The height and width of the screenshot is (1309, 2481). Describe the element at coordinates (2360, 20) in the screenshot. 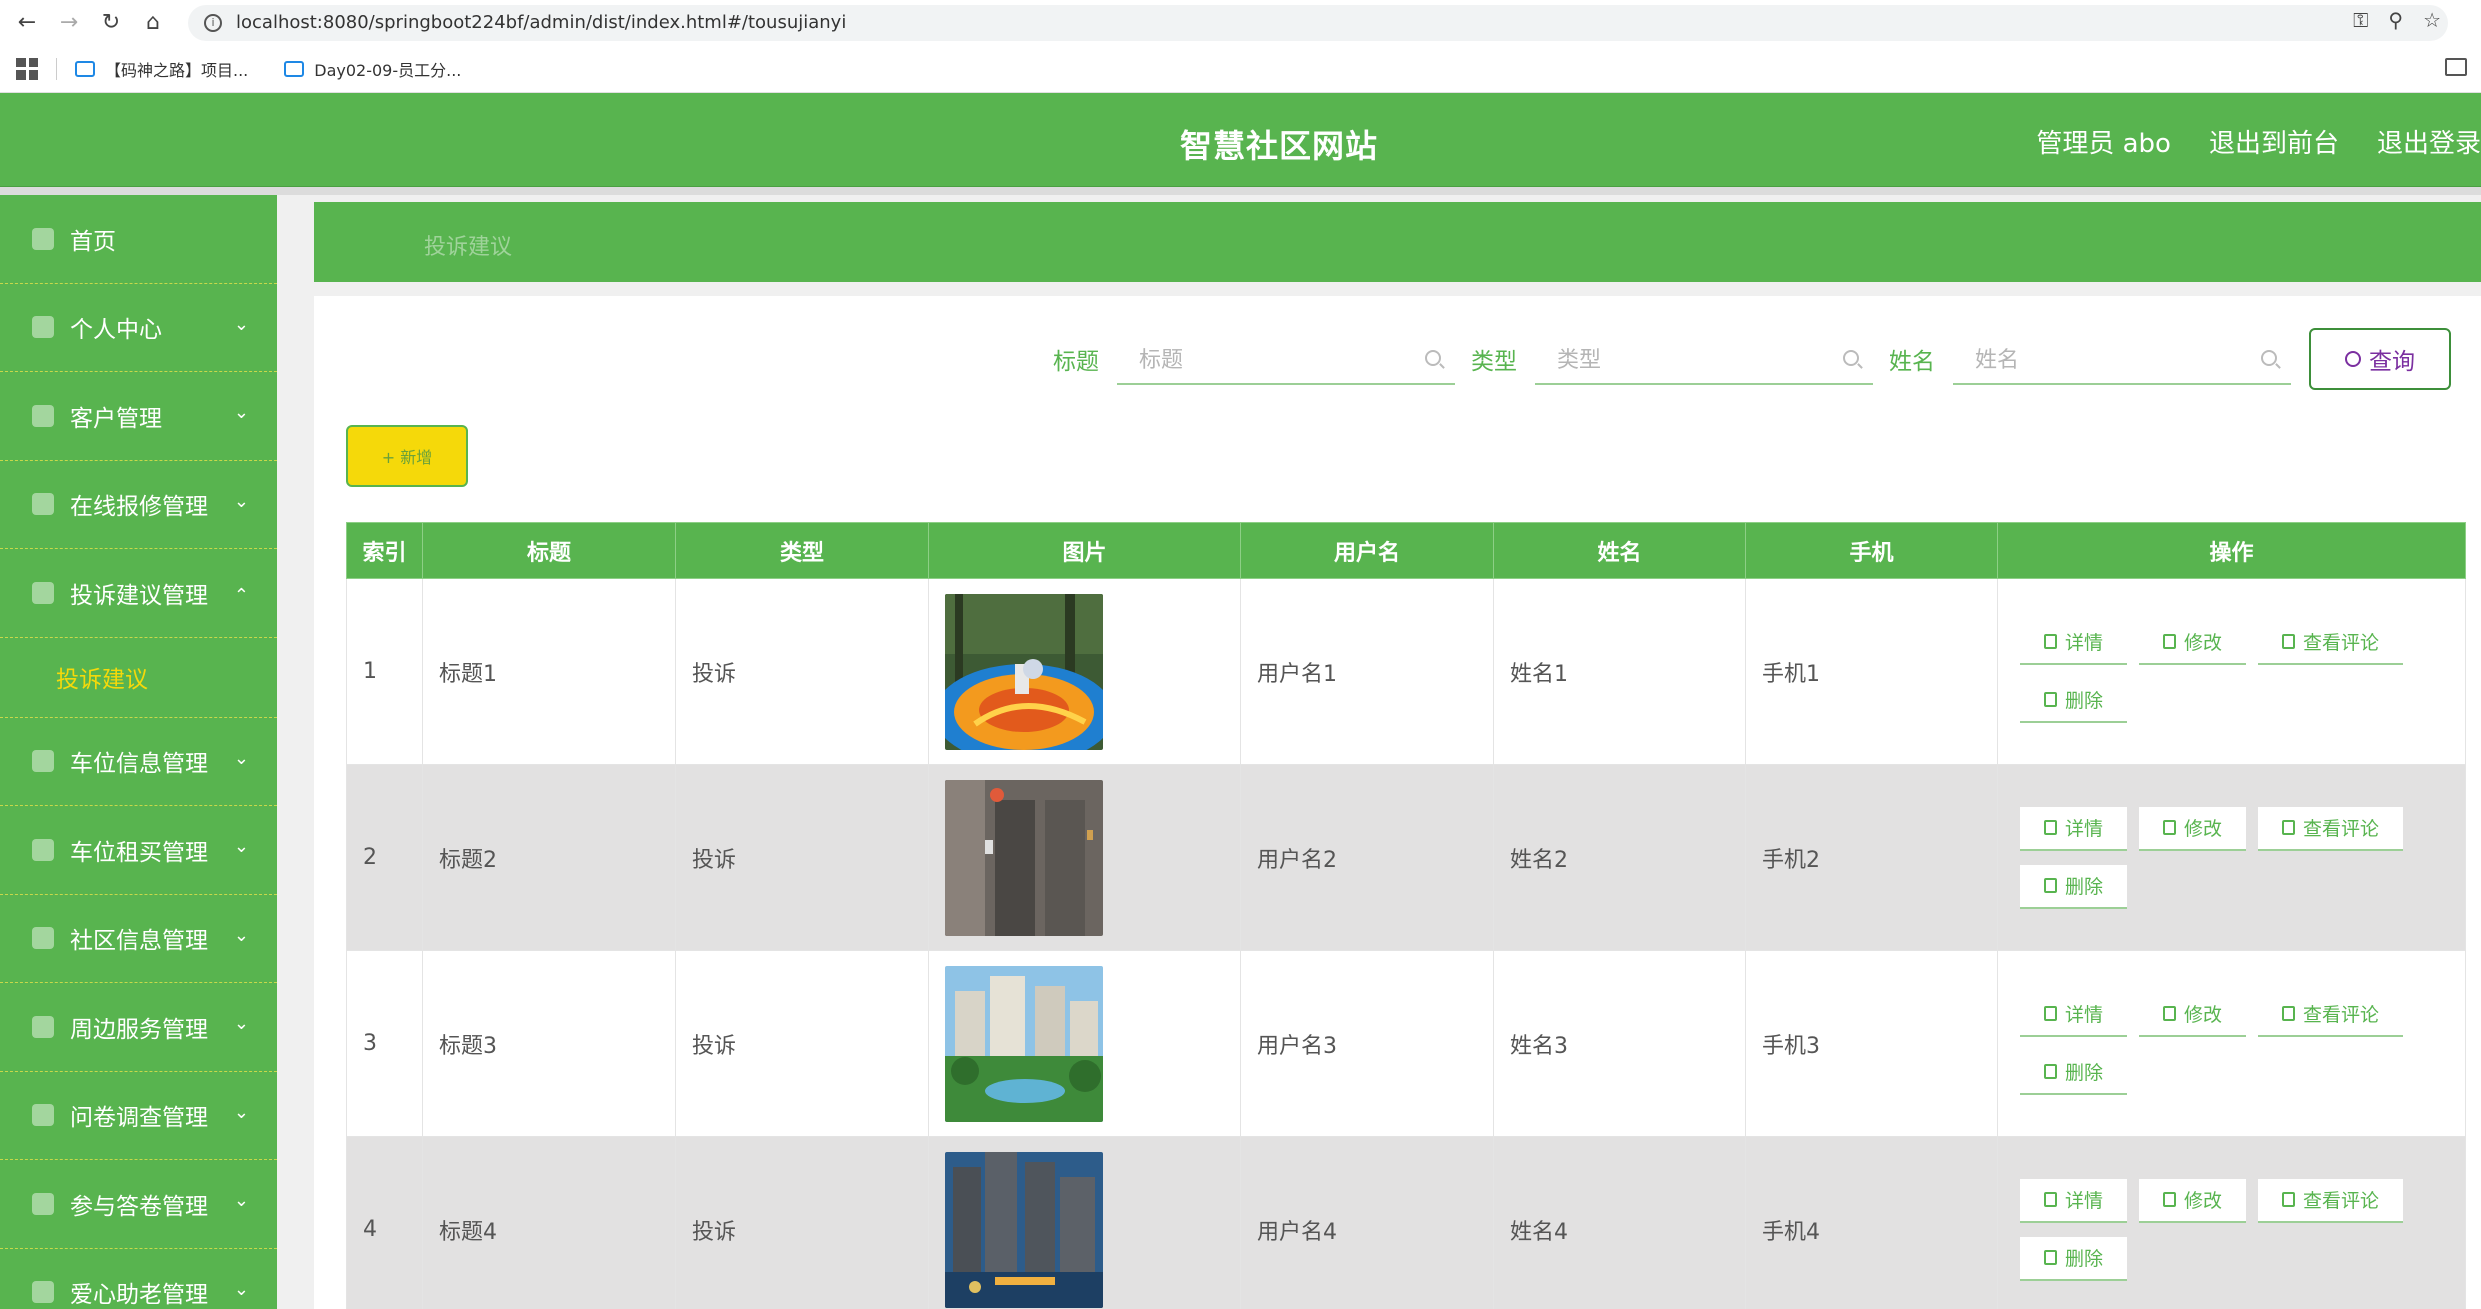

I see `key-icon: ⚿` at that location.